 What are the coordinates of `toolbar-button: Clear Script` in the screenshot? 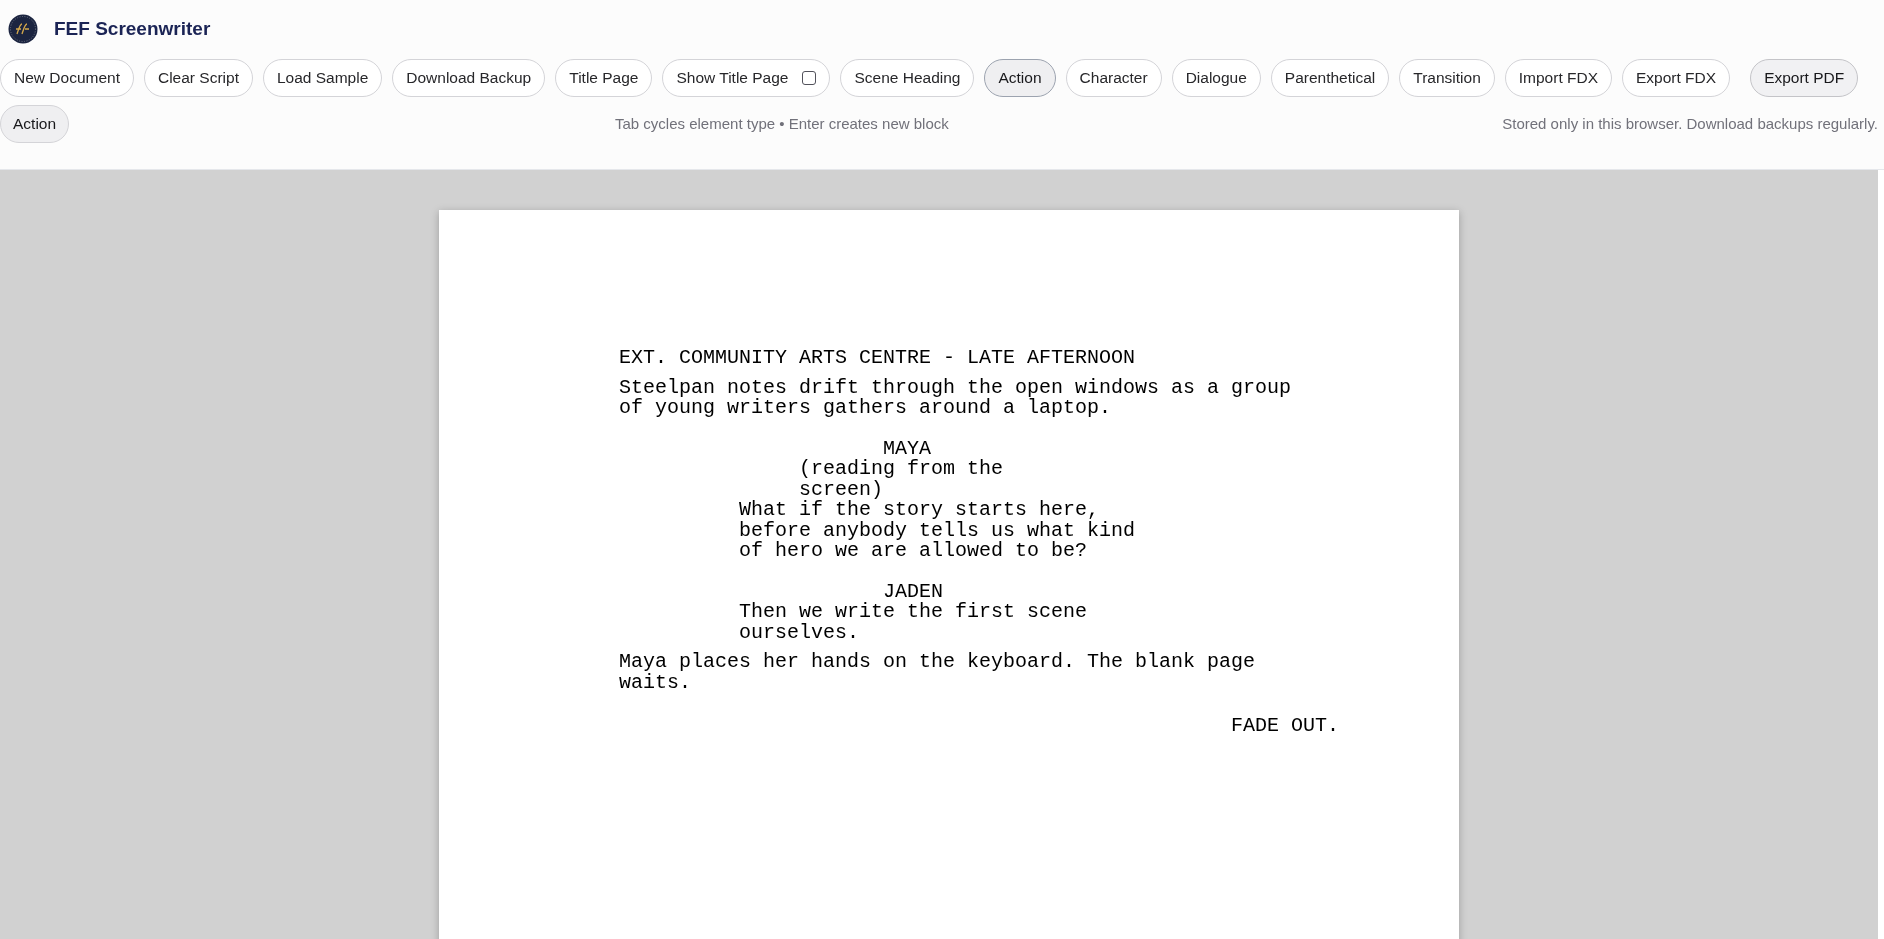 It's located at (198, 78).